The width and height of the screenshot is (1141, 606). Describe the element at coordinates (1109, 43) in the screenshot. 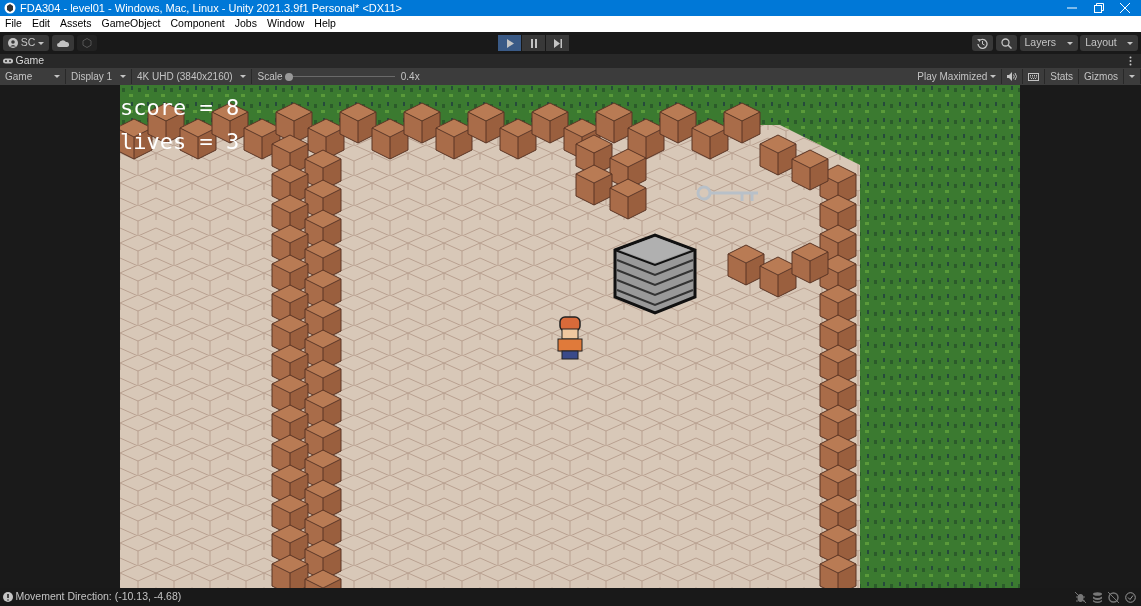

I see `layout-dropdown: Layout` at that location.